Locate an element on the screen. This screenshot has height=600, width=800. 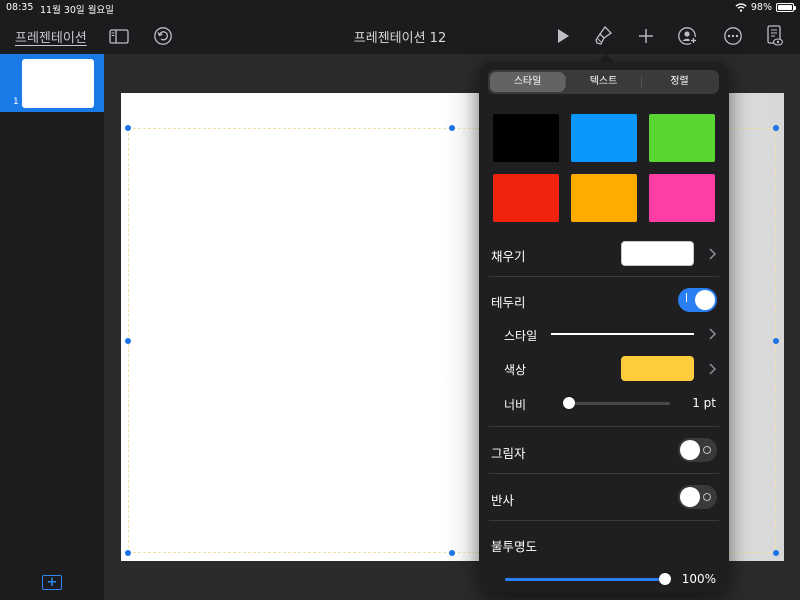
undo-icon is located at coordinates (163, 36).